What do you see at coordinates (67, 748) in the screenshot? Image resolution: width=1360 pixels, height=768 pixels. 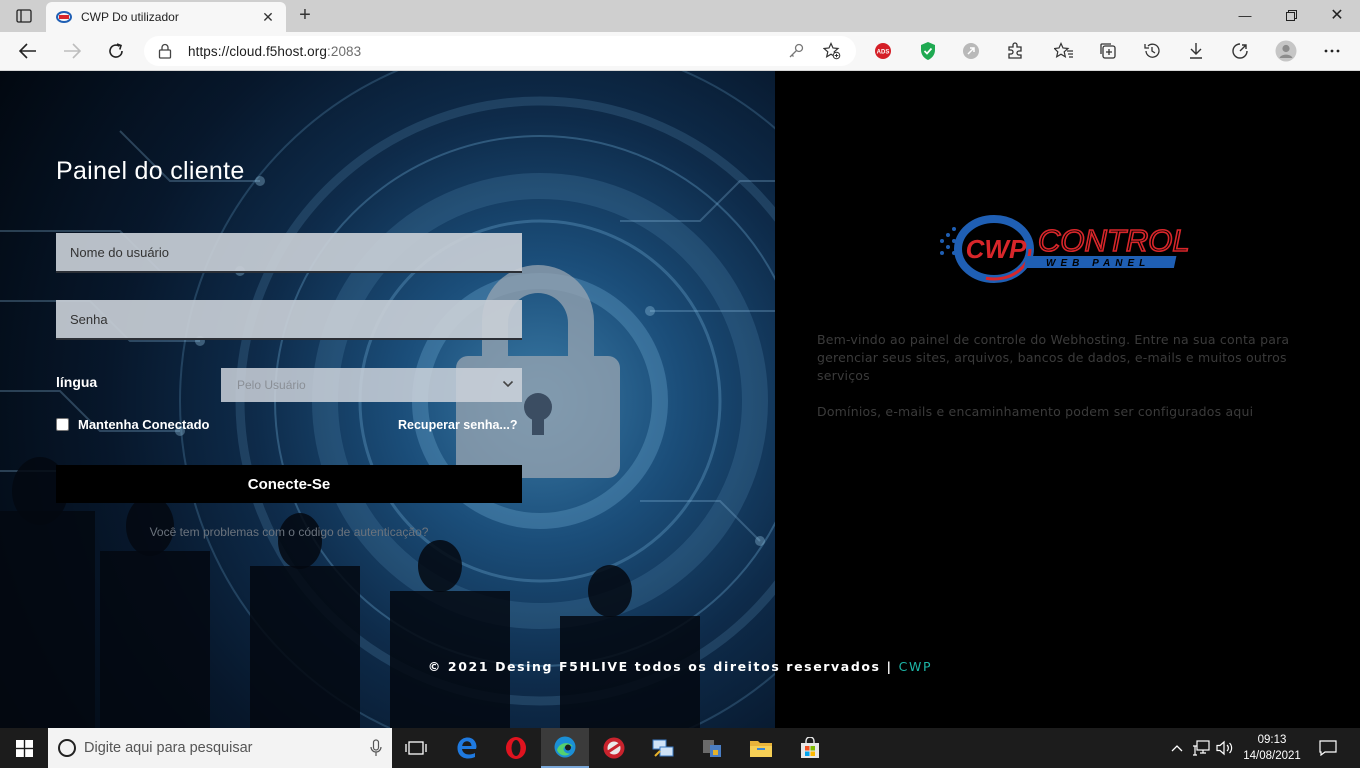 I see `cortana-icon` at bounding box center [67, 748].